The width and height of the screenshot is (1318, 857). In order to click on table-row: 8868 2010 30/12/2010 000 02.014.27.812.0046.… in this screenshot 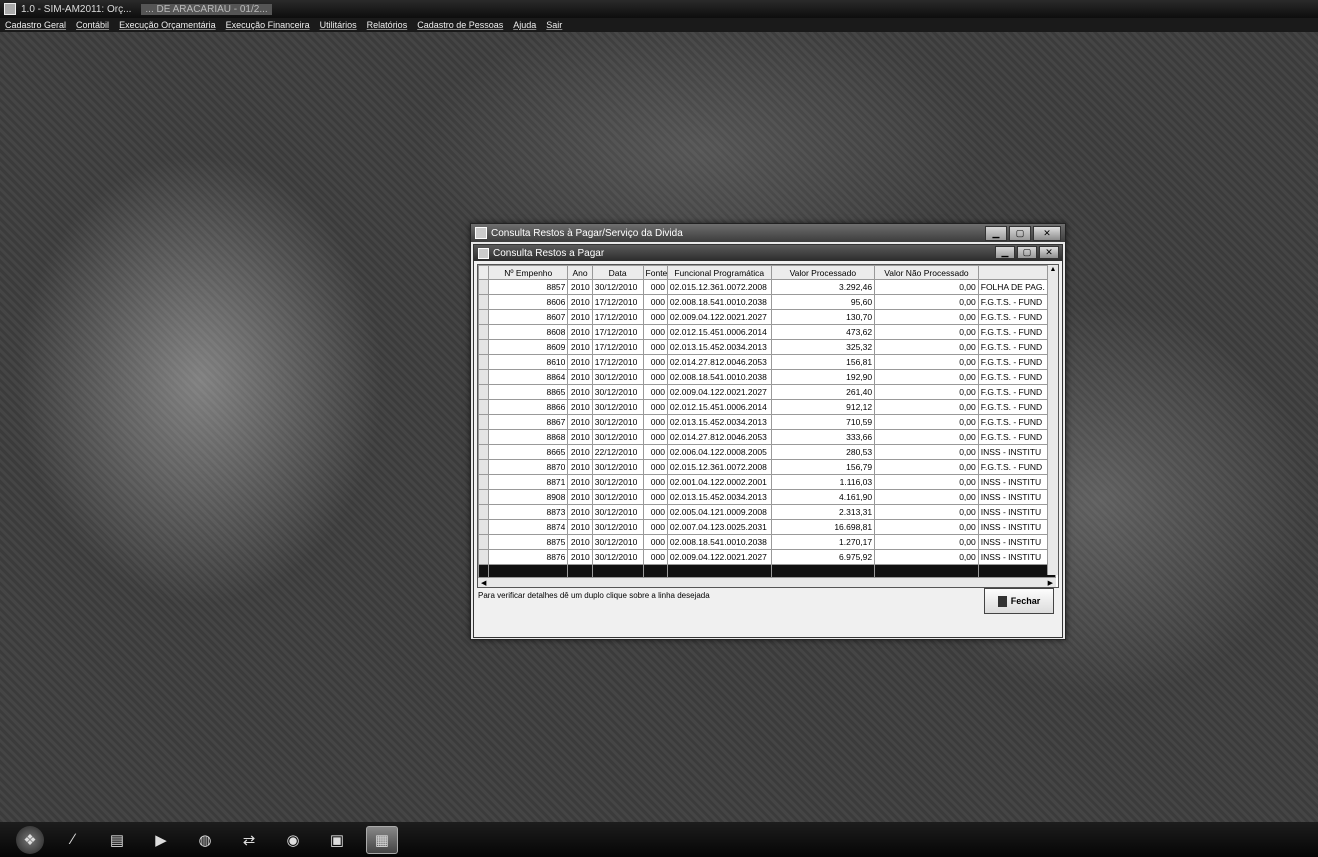, I will do `click(767, 437)`.